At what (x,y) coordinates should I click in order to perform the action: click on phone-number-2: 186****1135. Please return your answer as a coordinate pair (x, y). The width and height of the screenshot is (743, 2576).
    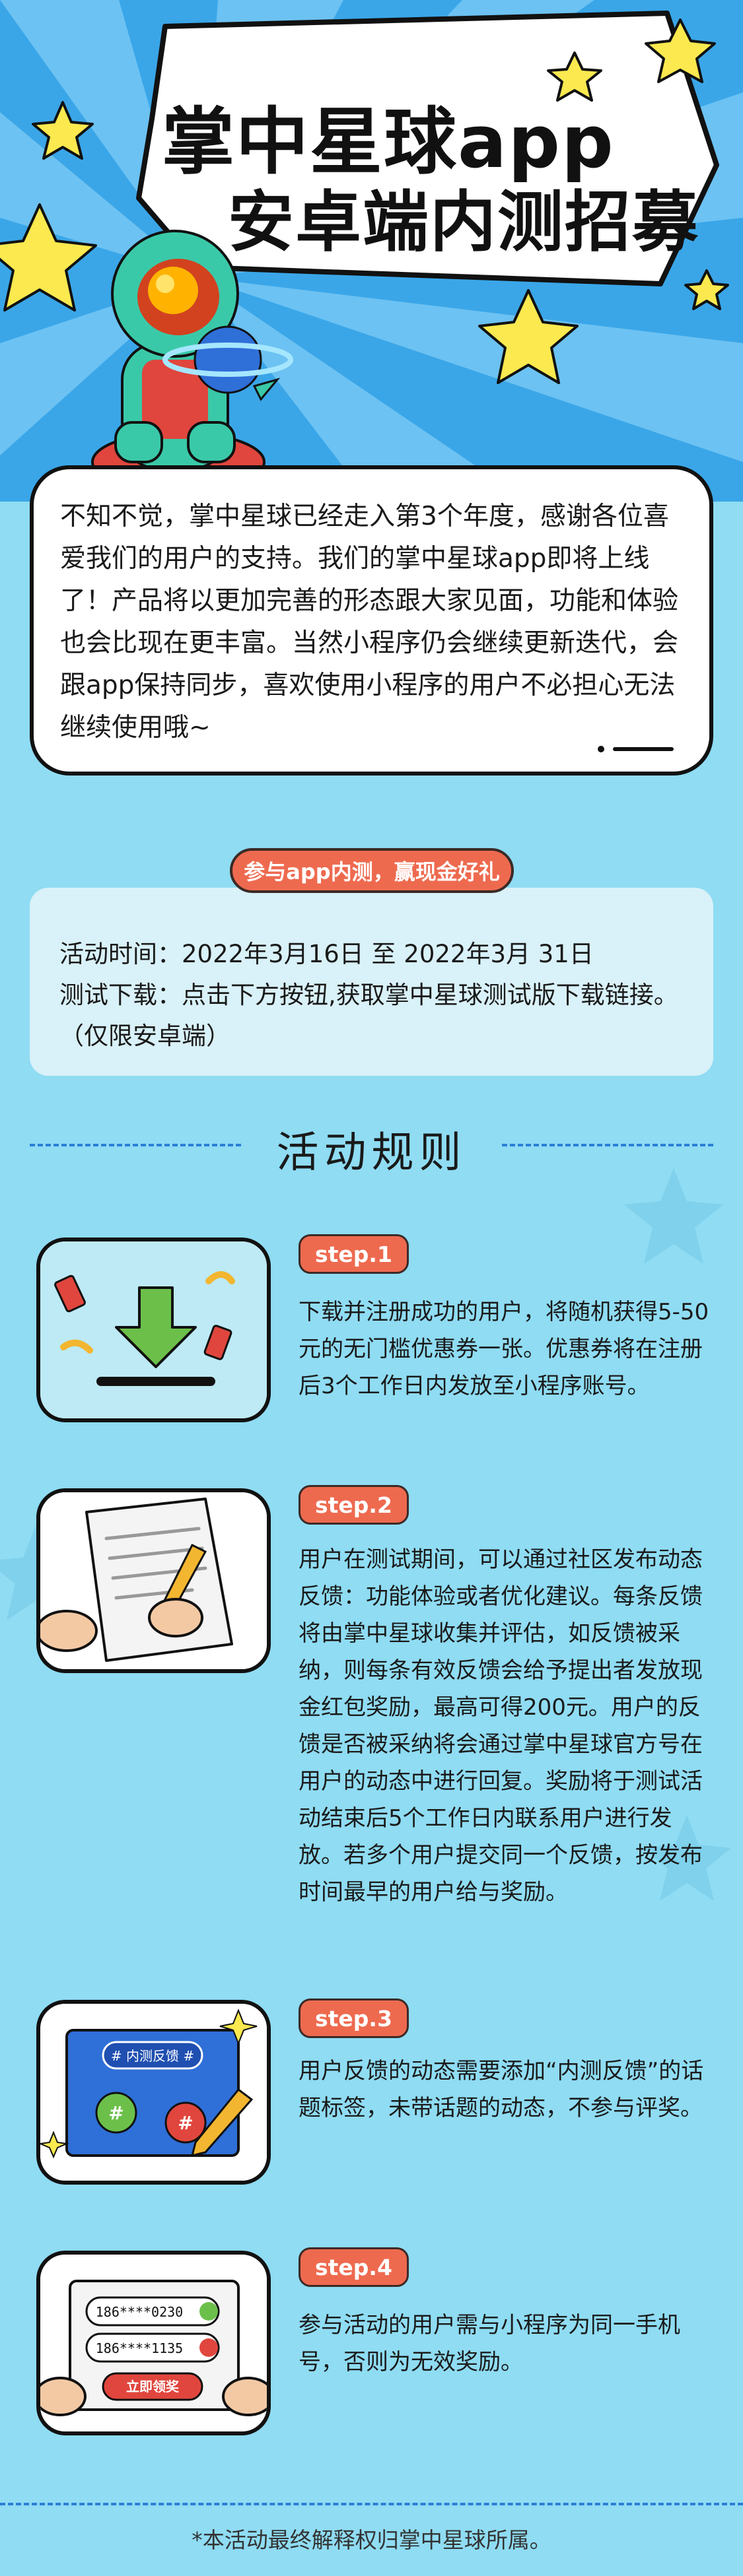
    Looking at the image, I should click on (139, 2348).